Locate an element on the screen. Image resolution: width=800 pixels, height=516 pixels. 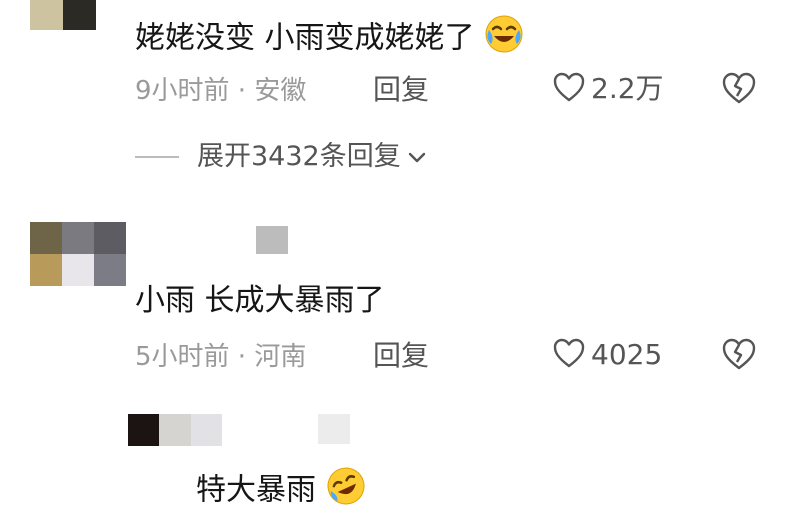
chevron-down-icon is located at coordinates (417, 157).